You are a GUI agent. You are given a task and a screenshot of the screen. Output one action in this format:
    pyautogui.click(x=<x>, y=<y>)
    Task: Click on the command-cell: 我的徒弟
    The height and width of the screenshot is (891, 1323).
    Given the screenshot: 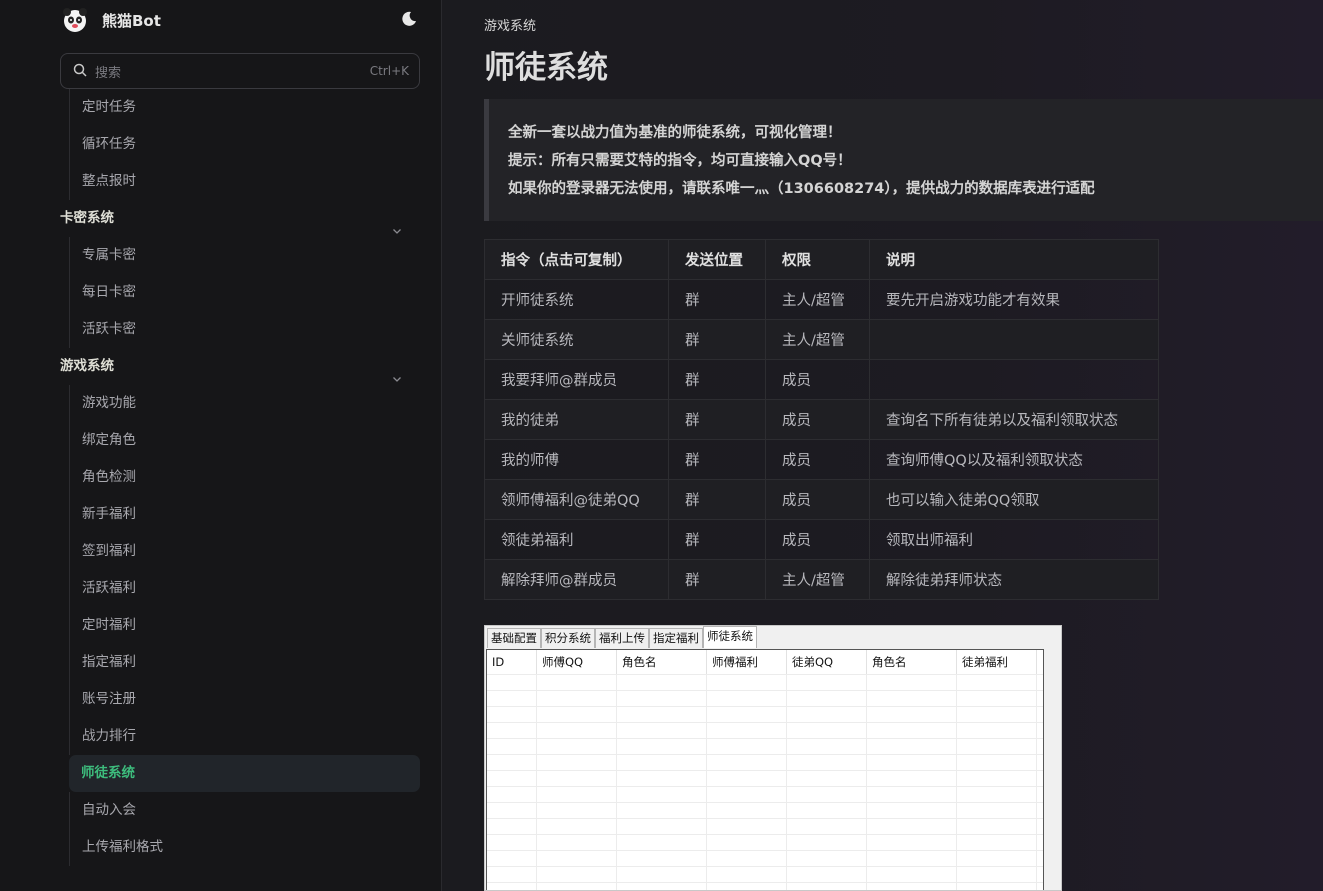 What is the action you would take?
    pyautogui.click(x=576, y=419)
    